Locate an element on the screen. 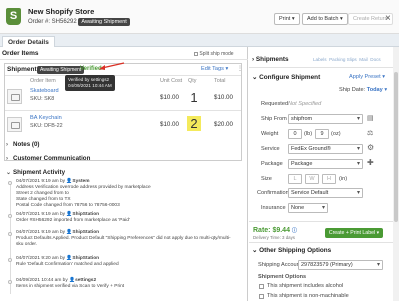 The height and width of the screenshot is (301, 399). scrollbar is located at coordinates (396, 174).